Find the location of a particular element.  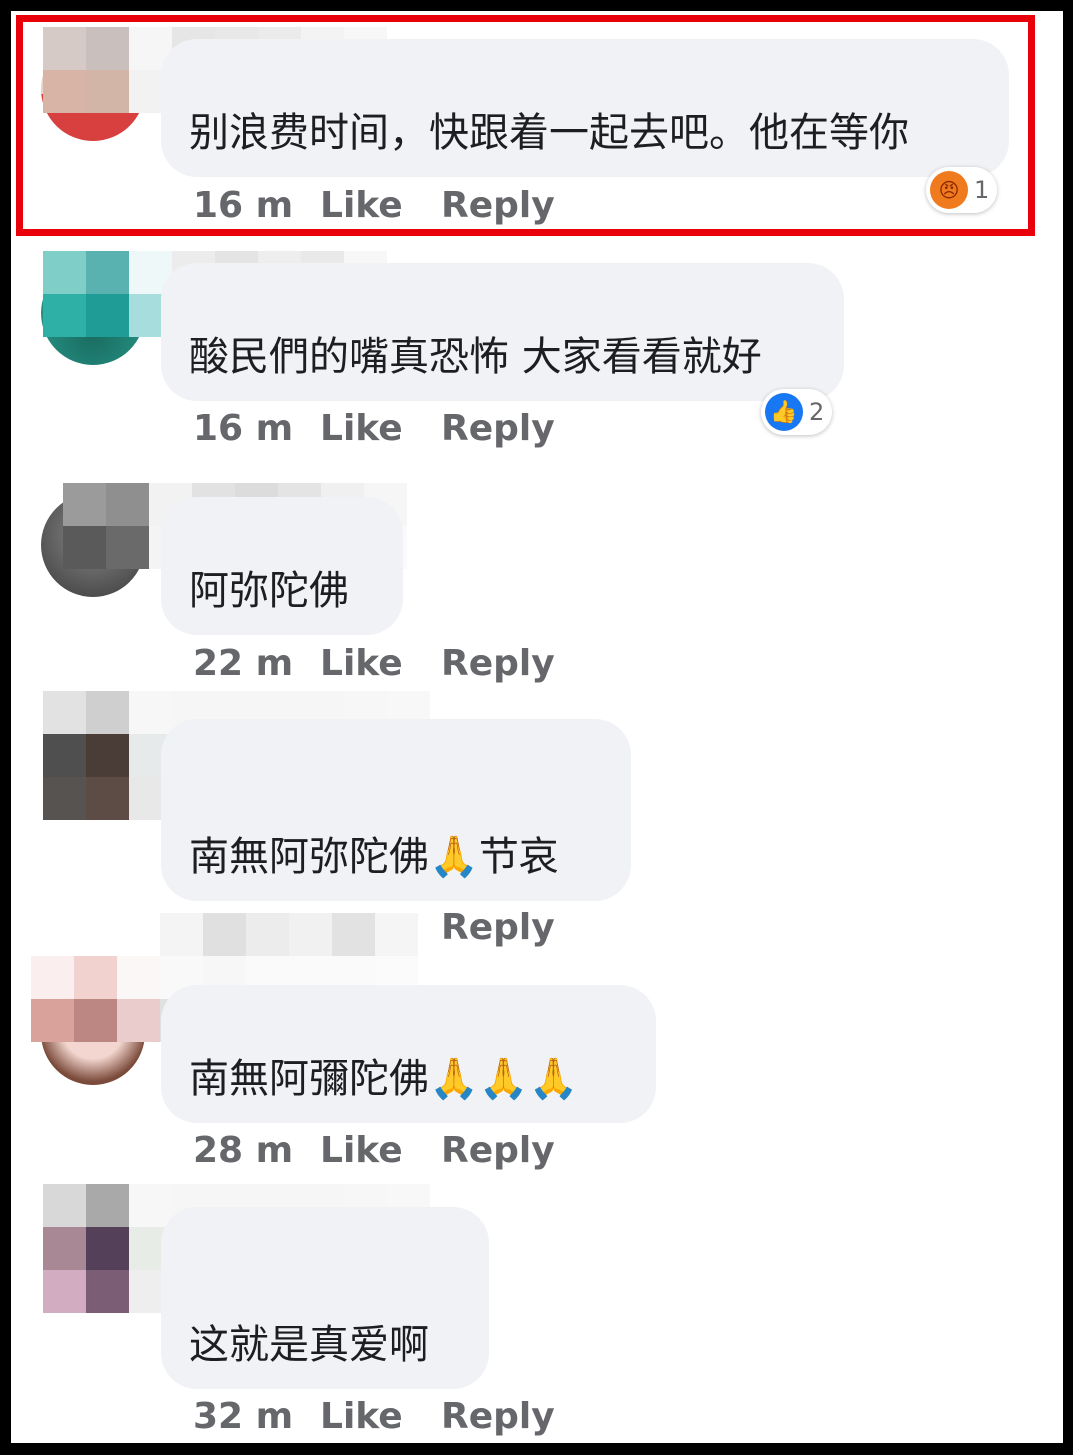

comment-text: 南無阿弥陀佛🙏节哀 is located at coordinates (374, 857).